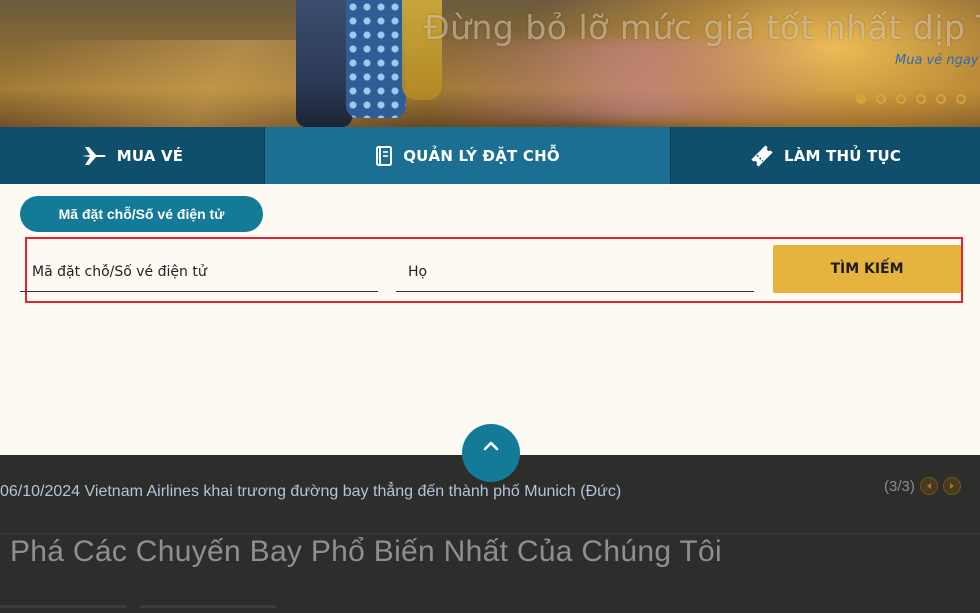 The height and width of the screenshot is (613, 980). I want to click on news-pager-count: (3/3), so click(899, 486).